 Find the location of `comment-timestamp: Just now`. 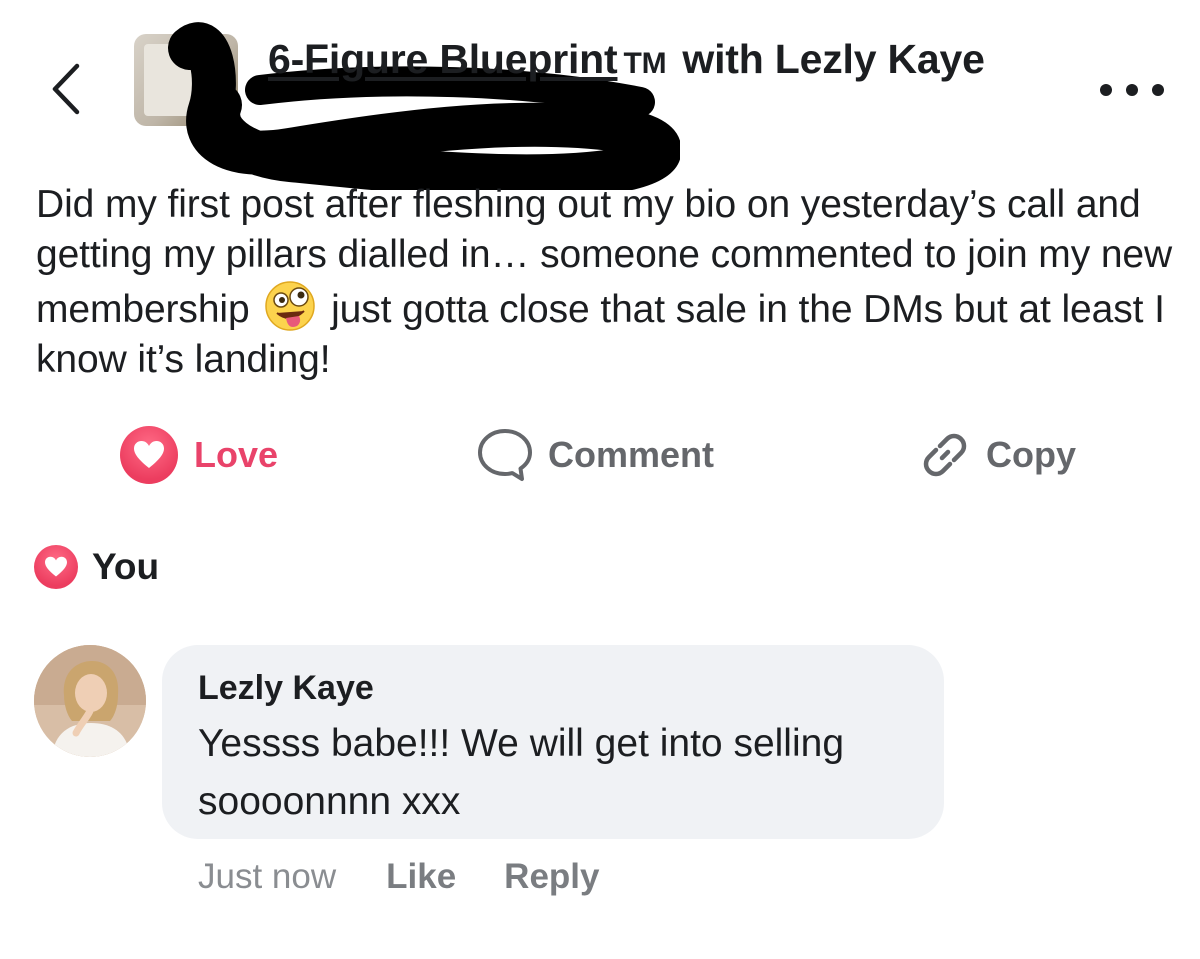

comment-timestamp: Just now is located at coordinates (267, 876).